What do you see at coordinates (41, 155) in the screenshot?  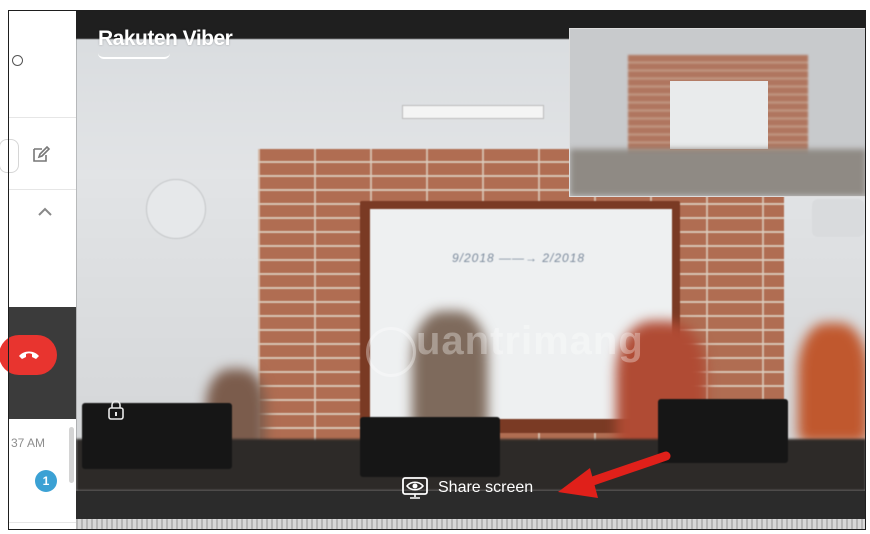 I see `compose-icon` at bounding box center [41, 155].